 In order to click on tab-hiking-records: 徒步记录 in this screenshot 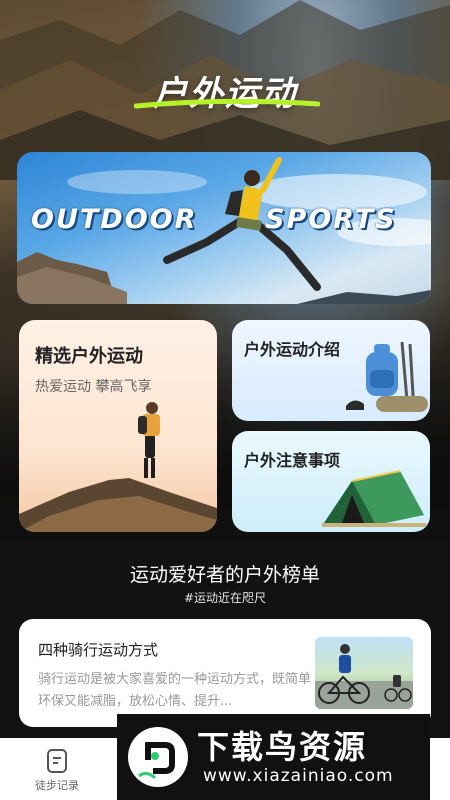, I will do `click(57, 767)`.